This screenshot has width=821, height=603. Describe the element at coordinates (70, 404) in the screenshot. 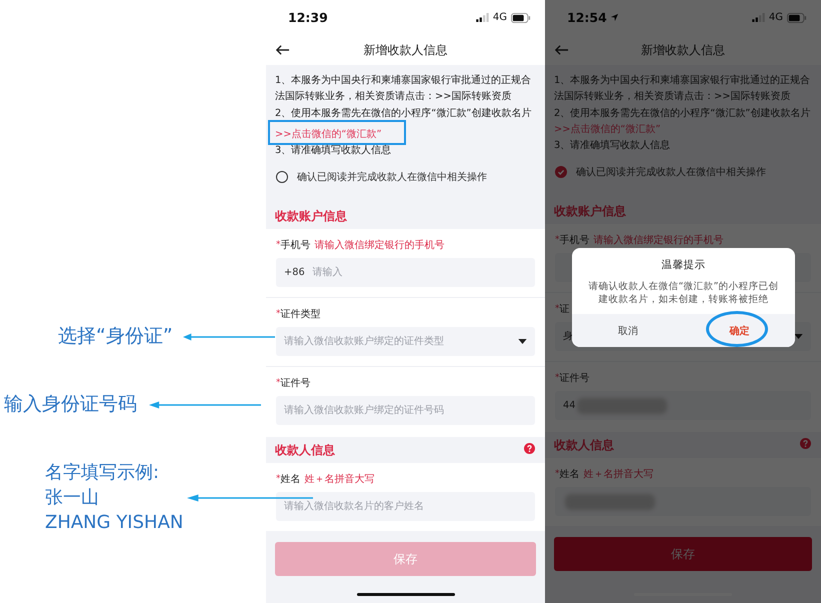

I see `annotation-text: 输入身份证号码` at that location.